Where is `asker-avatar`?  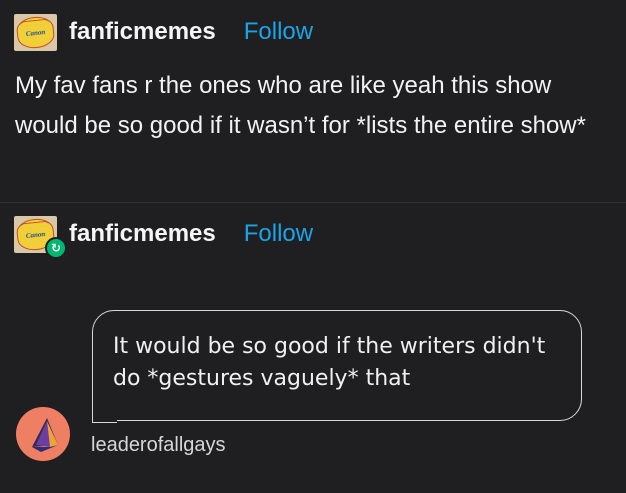
asker-avatar is located at coordinates (43, 434).